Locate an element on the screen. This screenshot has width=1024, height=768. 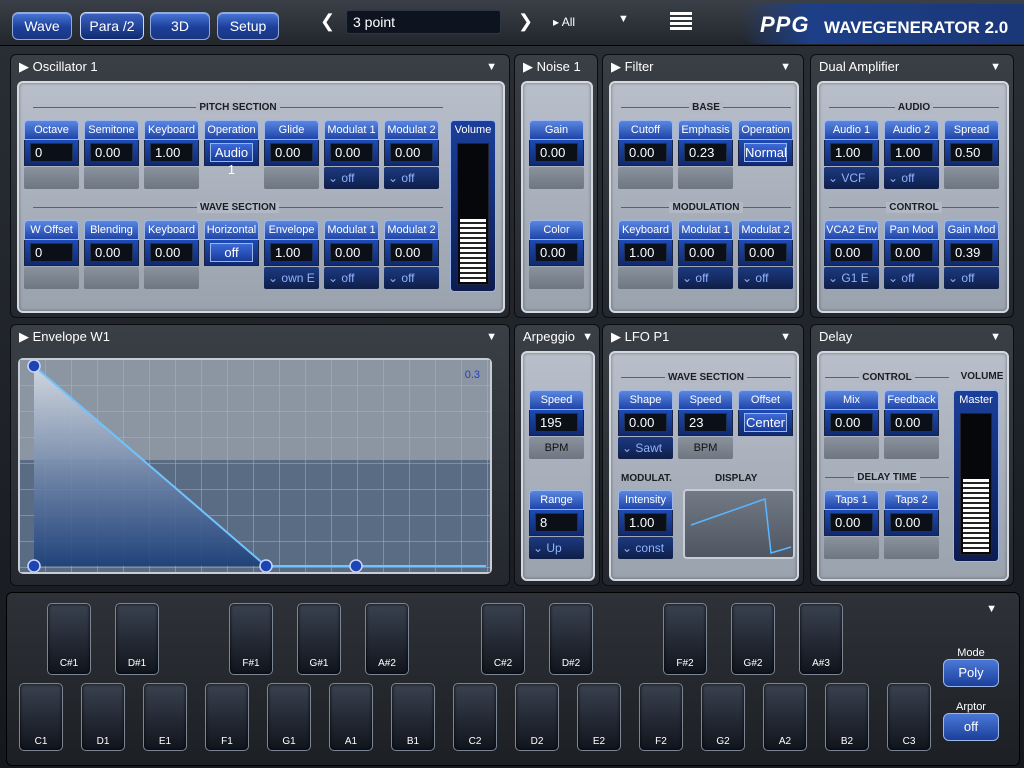
tab-3d: 3D is located at coordinates (180, 26).